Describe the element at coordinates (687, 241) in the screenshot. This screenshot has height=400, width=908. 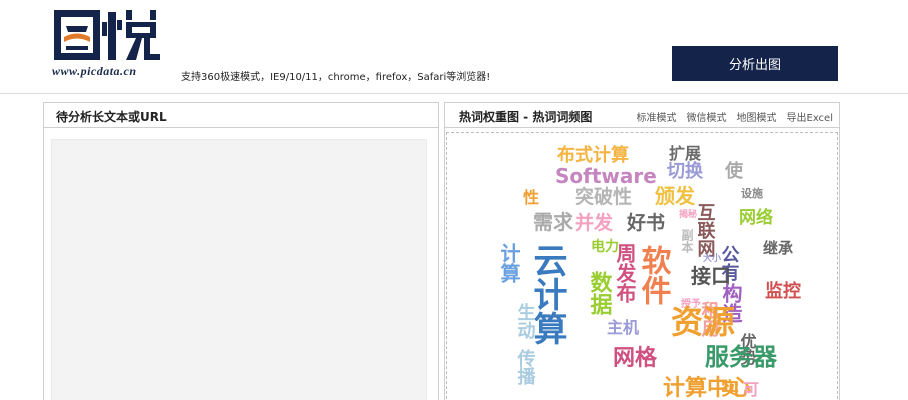
I see `cloud-word: 副本` at that location.